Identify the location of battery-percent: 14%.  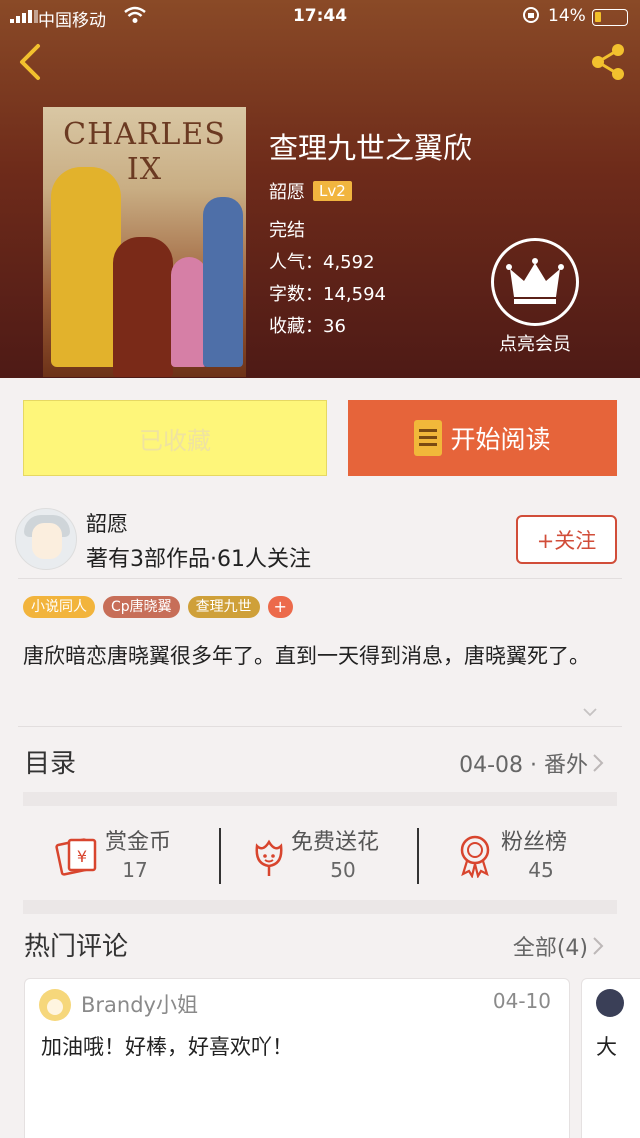
(567, 16).